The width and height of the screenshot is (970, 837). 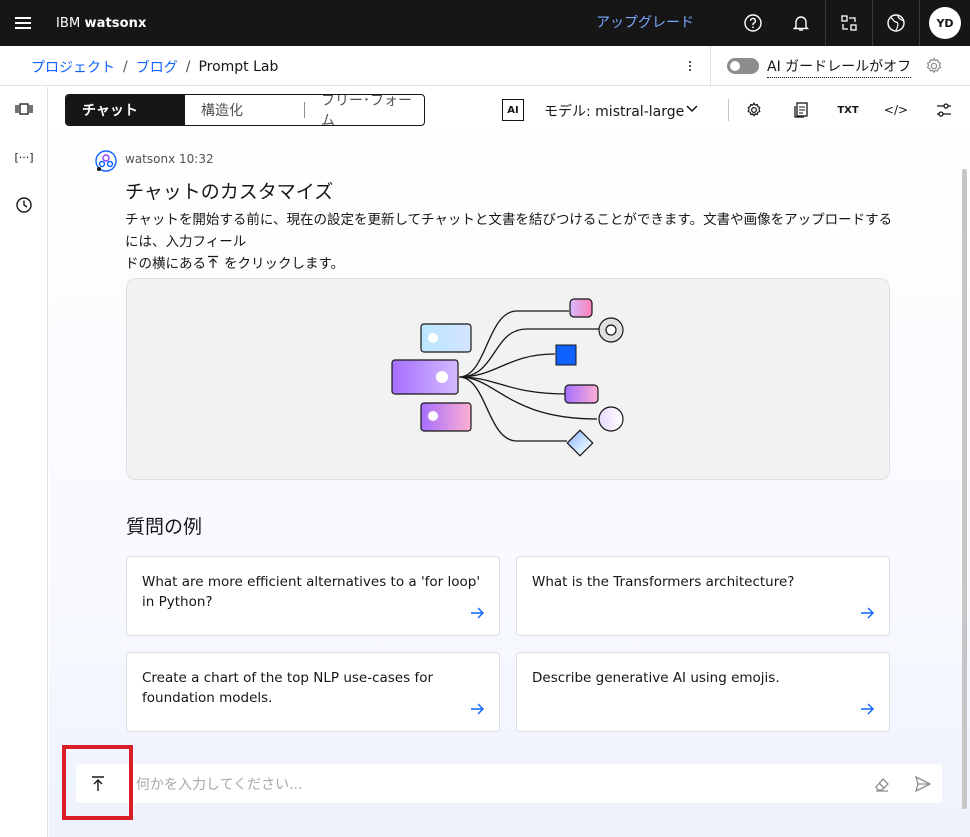 I want to click on eraser-icon, so click(x=882, y=784).